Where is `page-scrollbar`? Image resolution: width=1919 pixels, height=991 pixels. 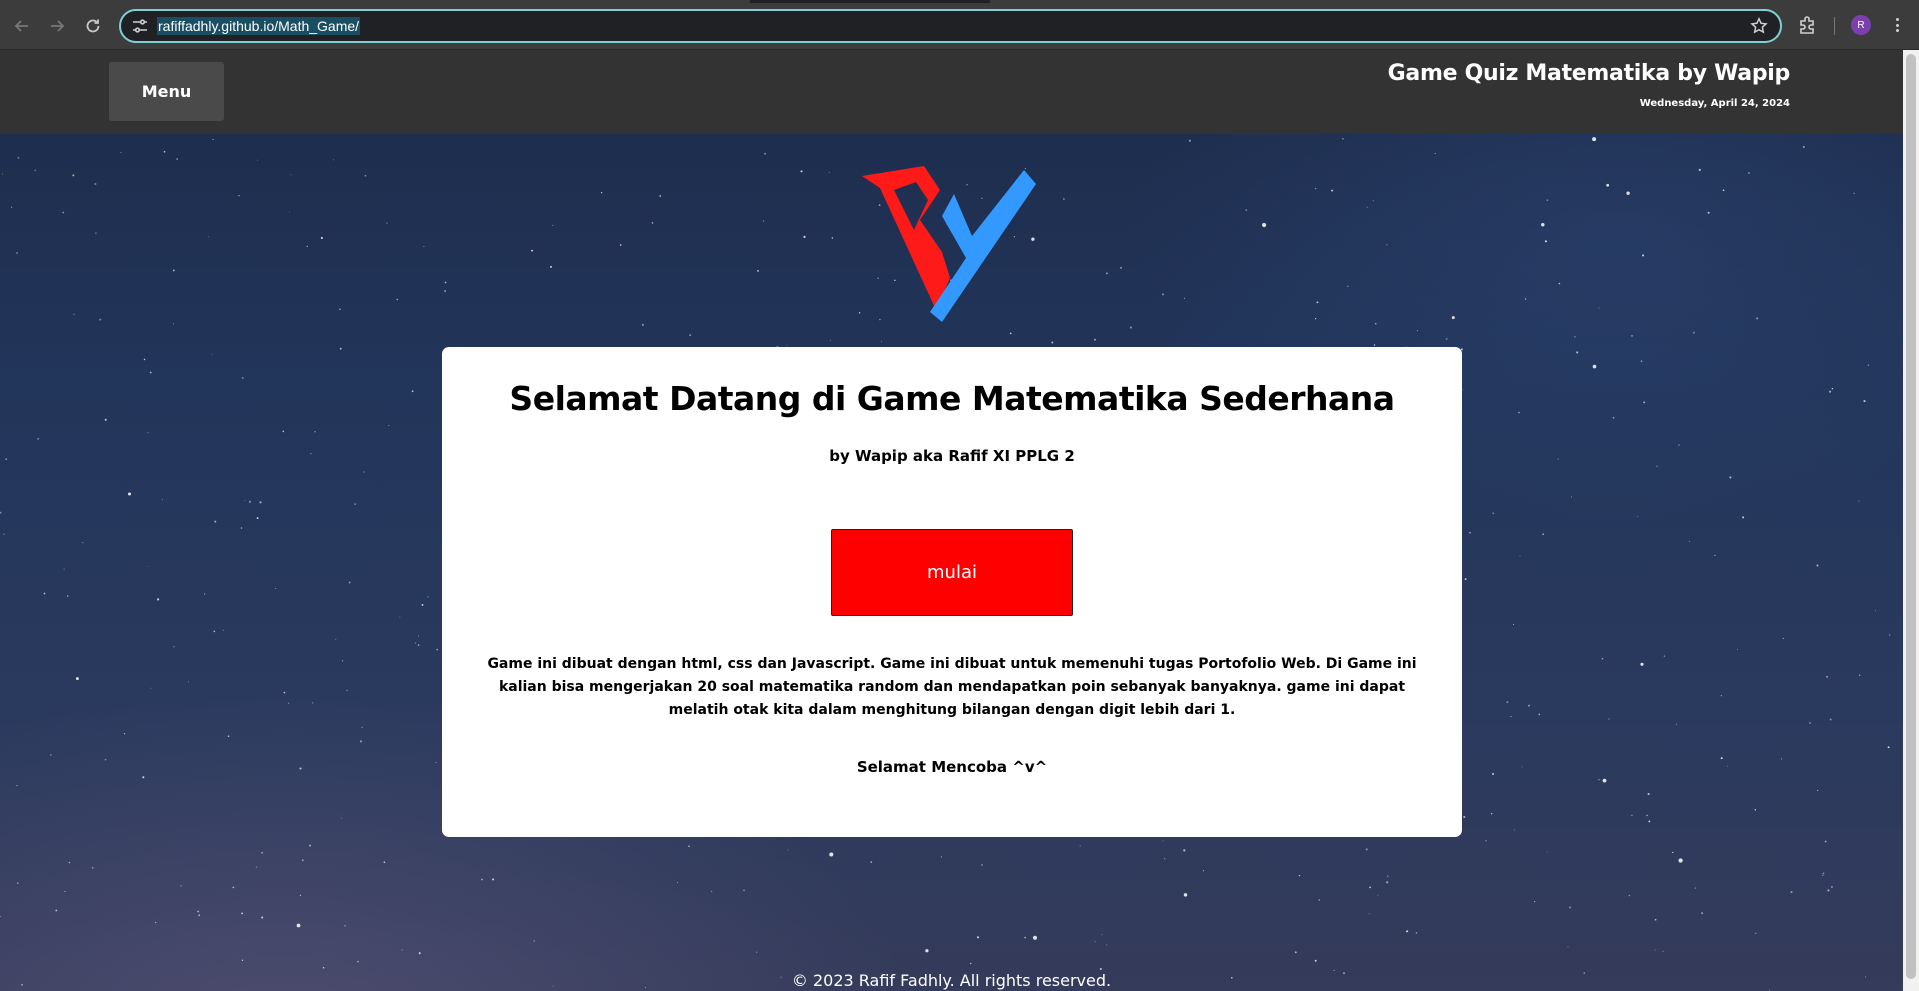
page-scrollbar is located at coordinates (1911, 520).